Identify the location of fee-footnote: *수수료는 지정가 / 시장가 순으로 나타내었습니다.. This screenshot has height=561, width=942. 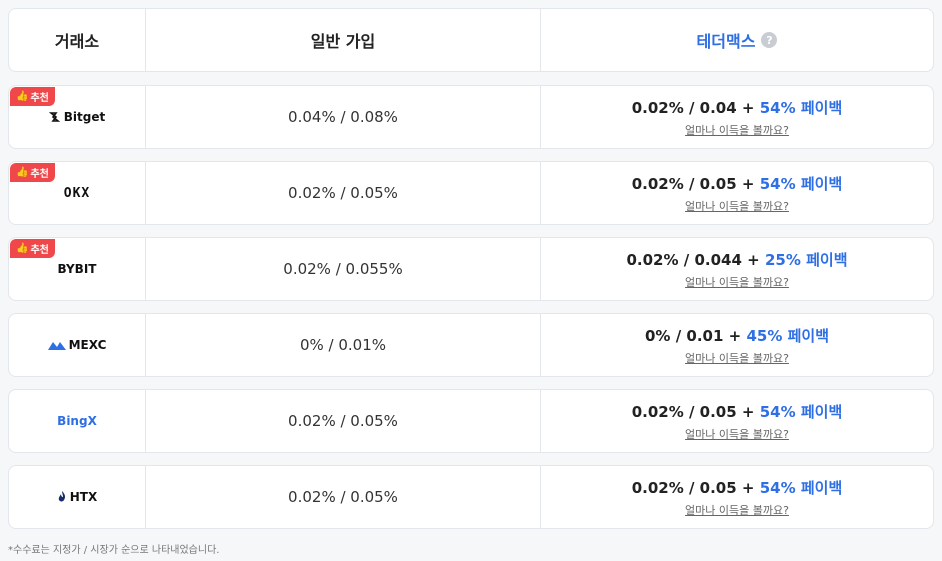
(114, 550).